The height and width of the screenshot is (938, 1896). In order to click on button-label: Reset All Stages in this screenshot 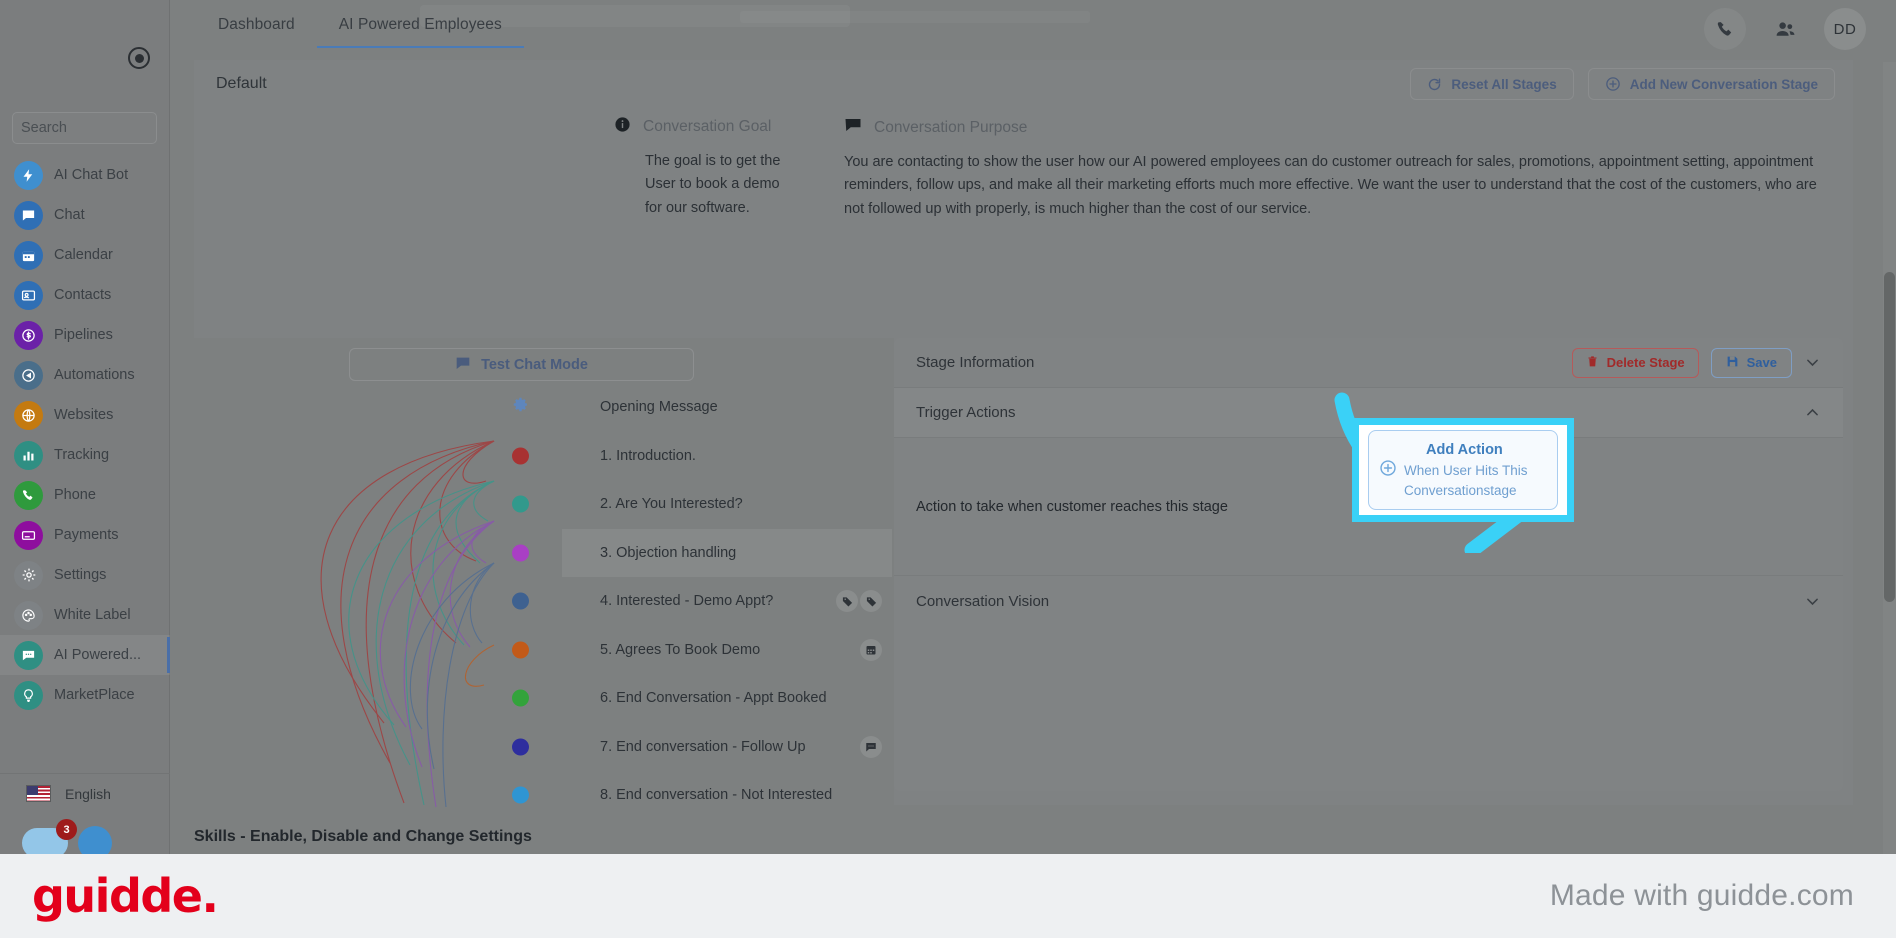, I will do `click(1504, 84)`.